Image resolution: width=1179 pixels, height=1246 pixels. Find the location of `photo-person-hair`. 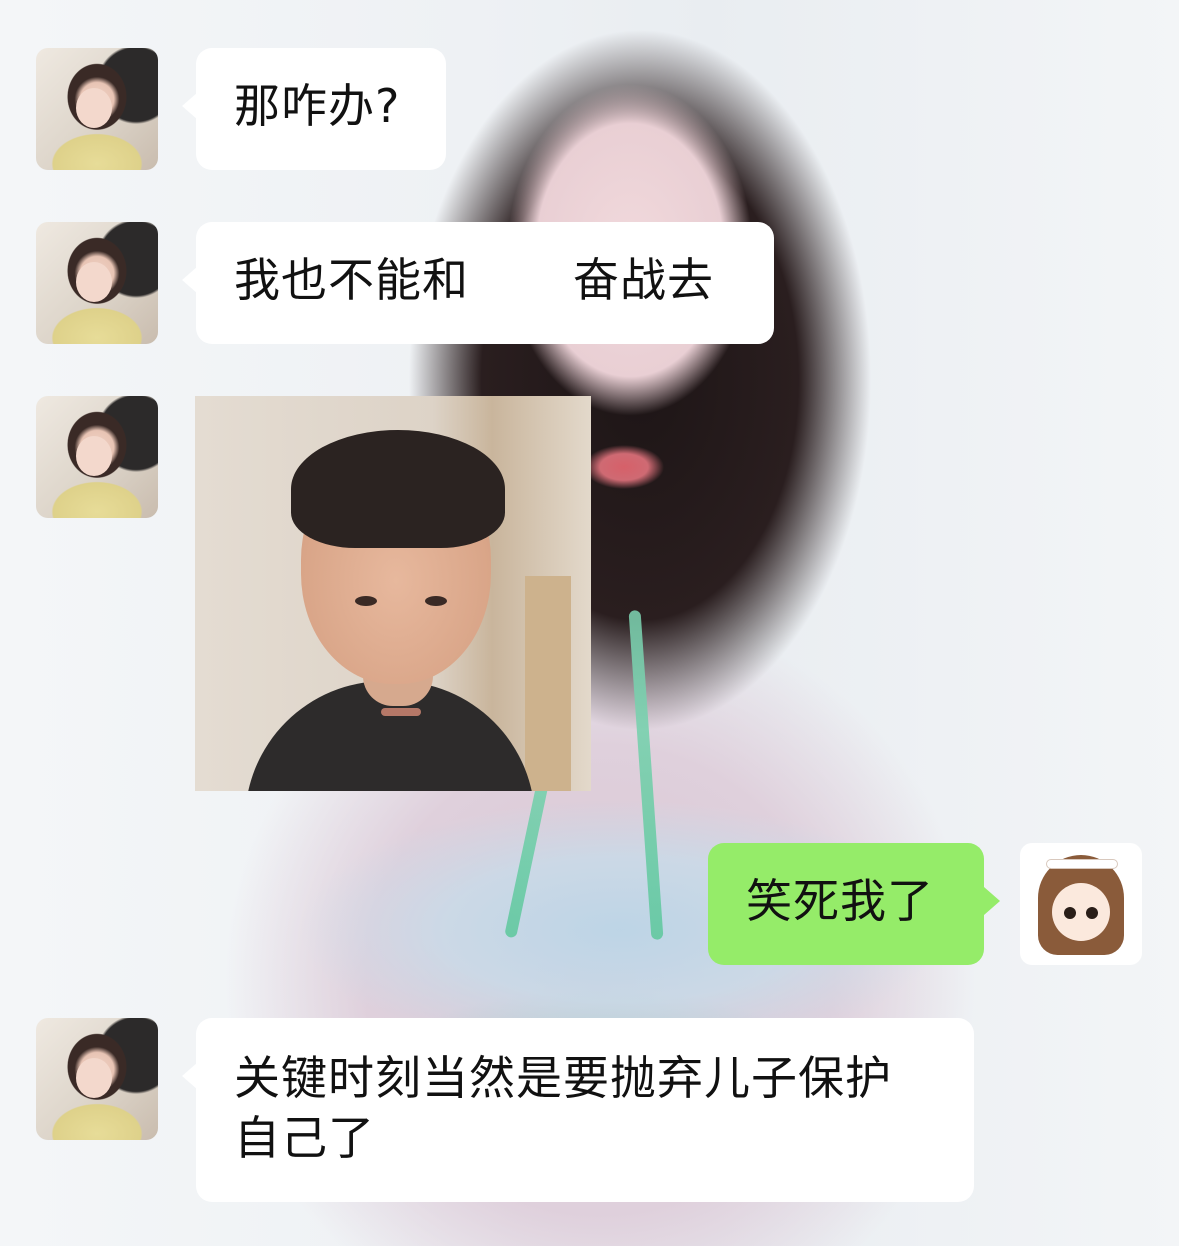

photo-person-hair is located at coordinates (398, 489).